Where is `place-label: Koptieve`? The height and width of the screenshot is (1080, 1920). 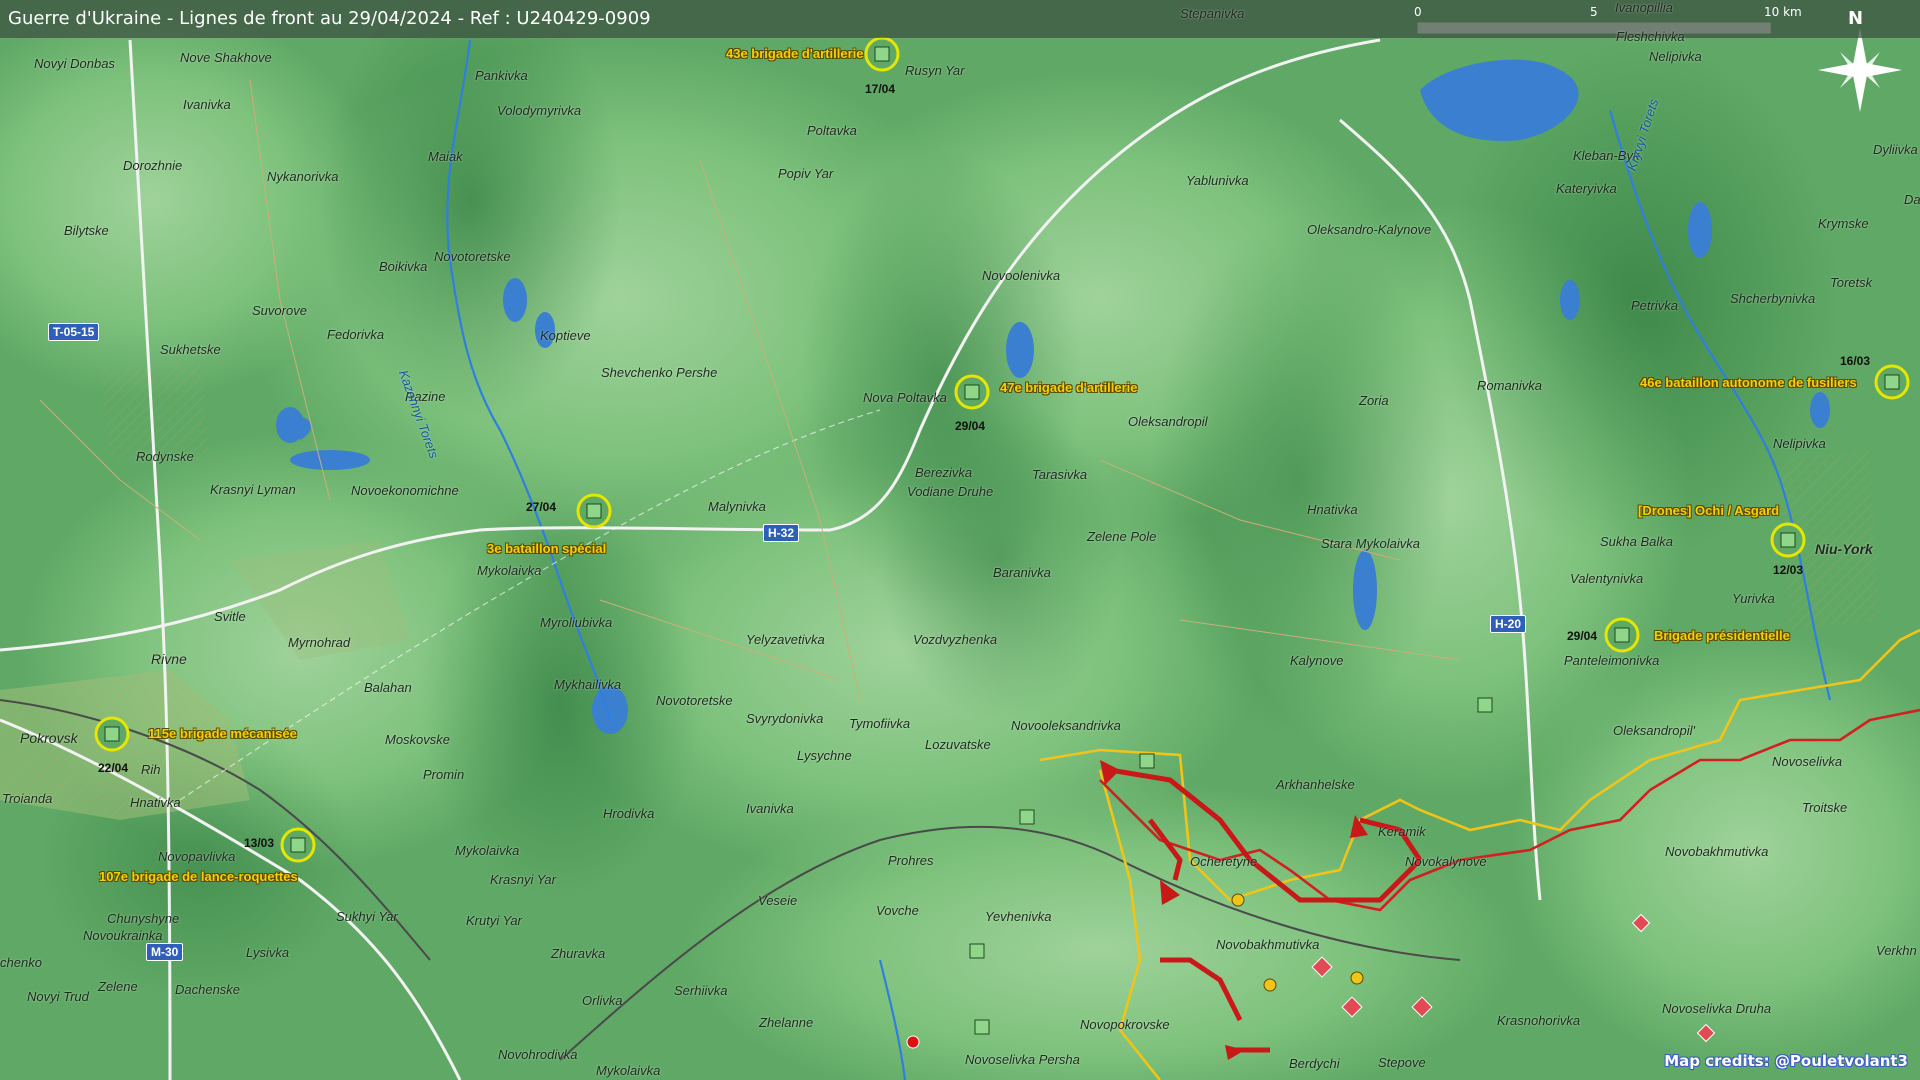
place-label: Koptieve is located at coordinates (565, 335).